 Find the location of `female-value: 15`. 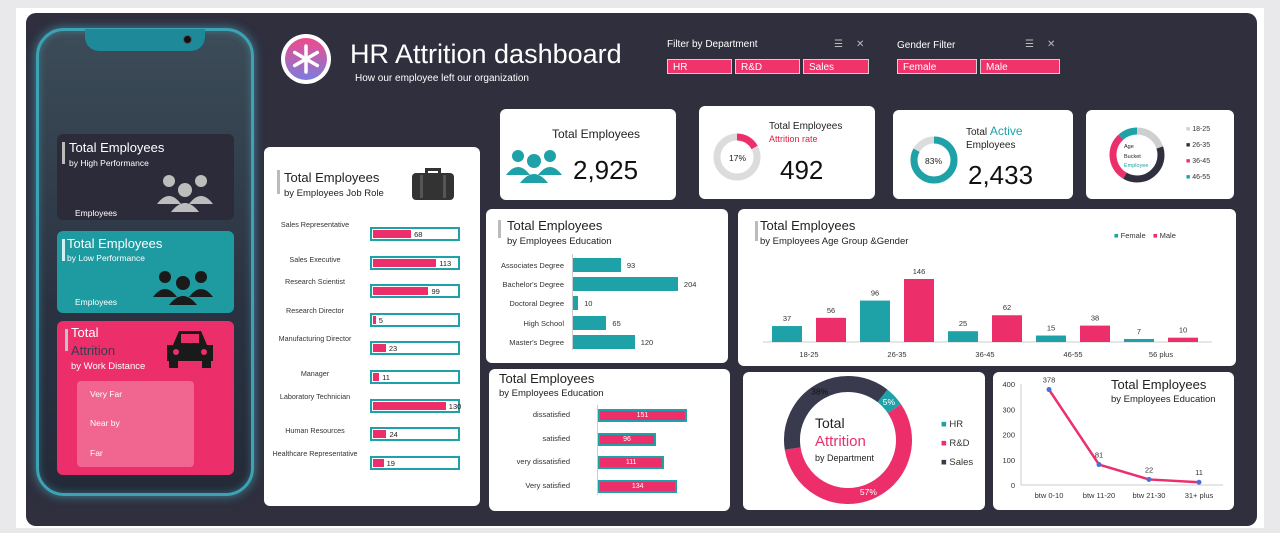

female-value: 15 is located at coordinates (1051, 328).